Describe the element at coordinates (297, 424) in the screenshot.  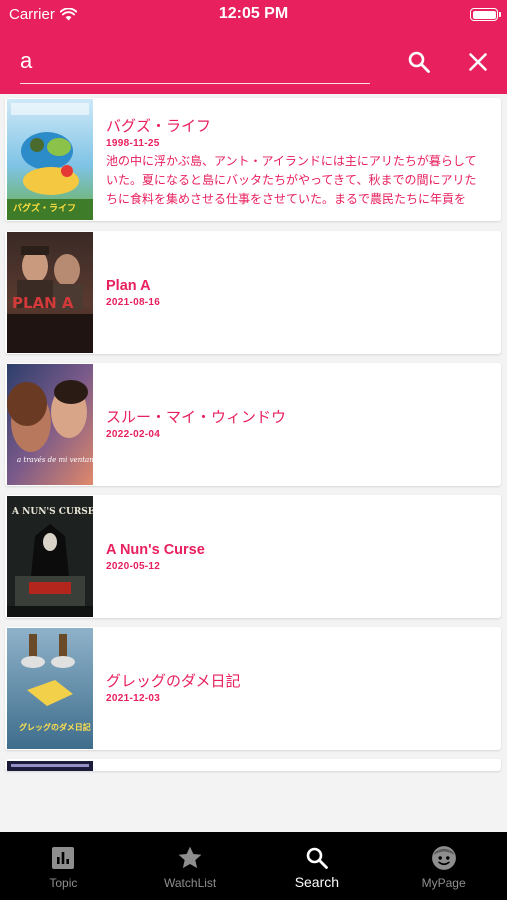
I see `movie-info: スルー・マイ・ウィンドウ 2022-02-04` at that location.